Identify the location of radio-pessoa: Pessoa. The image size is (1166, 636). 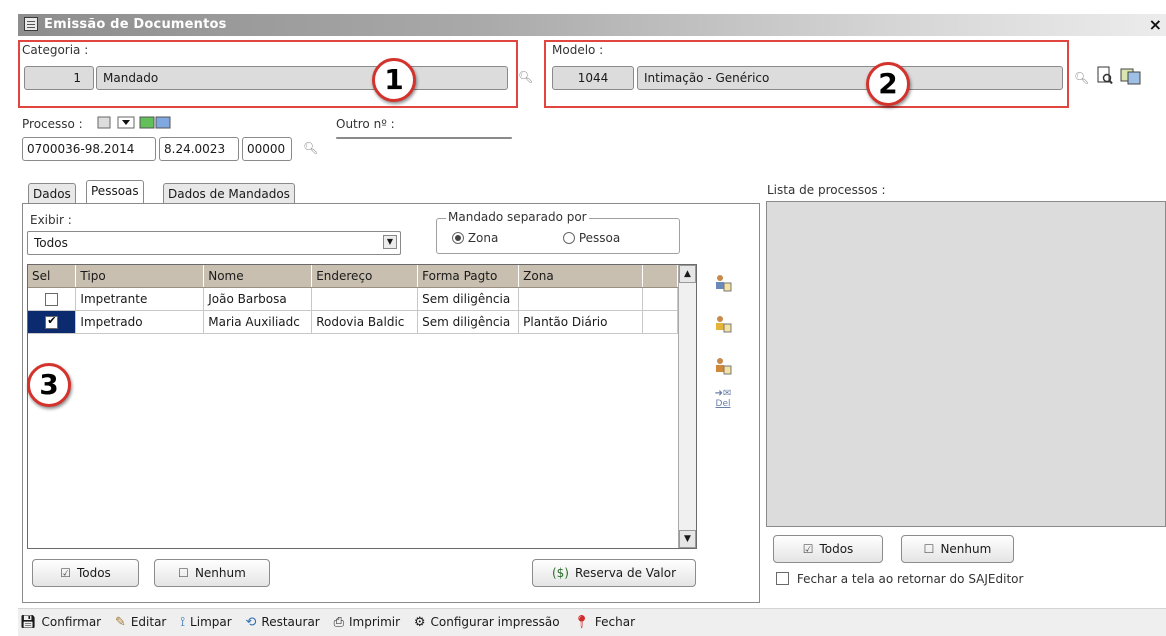
(591, 238).